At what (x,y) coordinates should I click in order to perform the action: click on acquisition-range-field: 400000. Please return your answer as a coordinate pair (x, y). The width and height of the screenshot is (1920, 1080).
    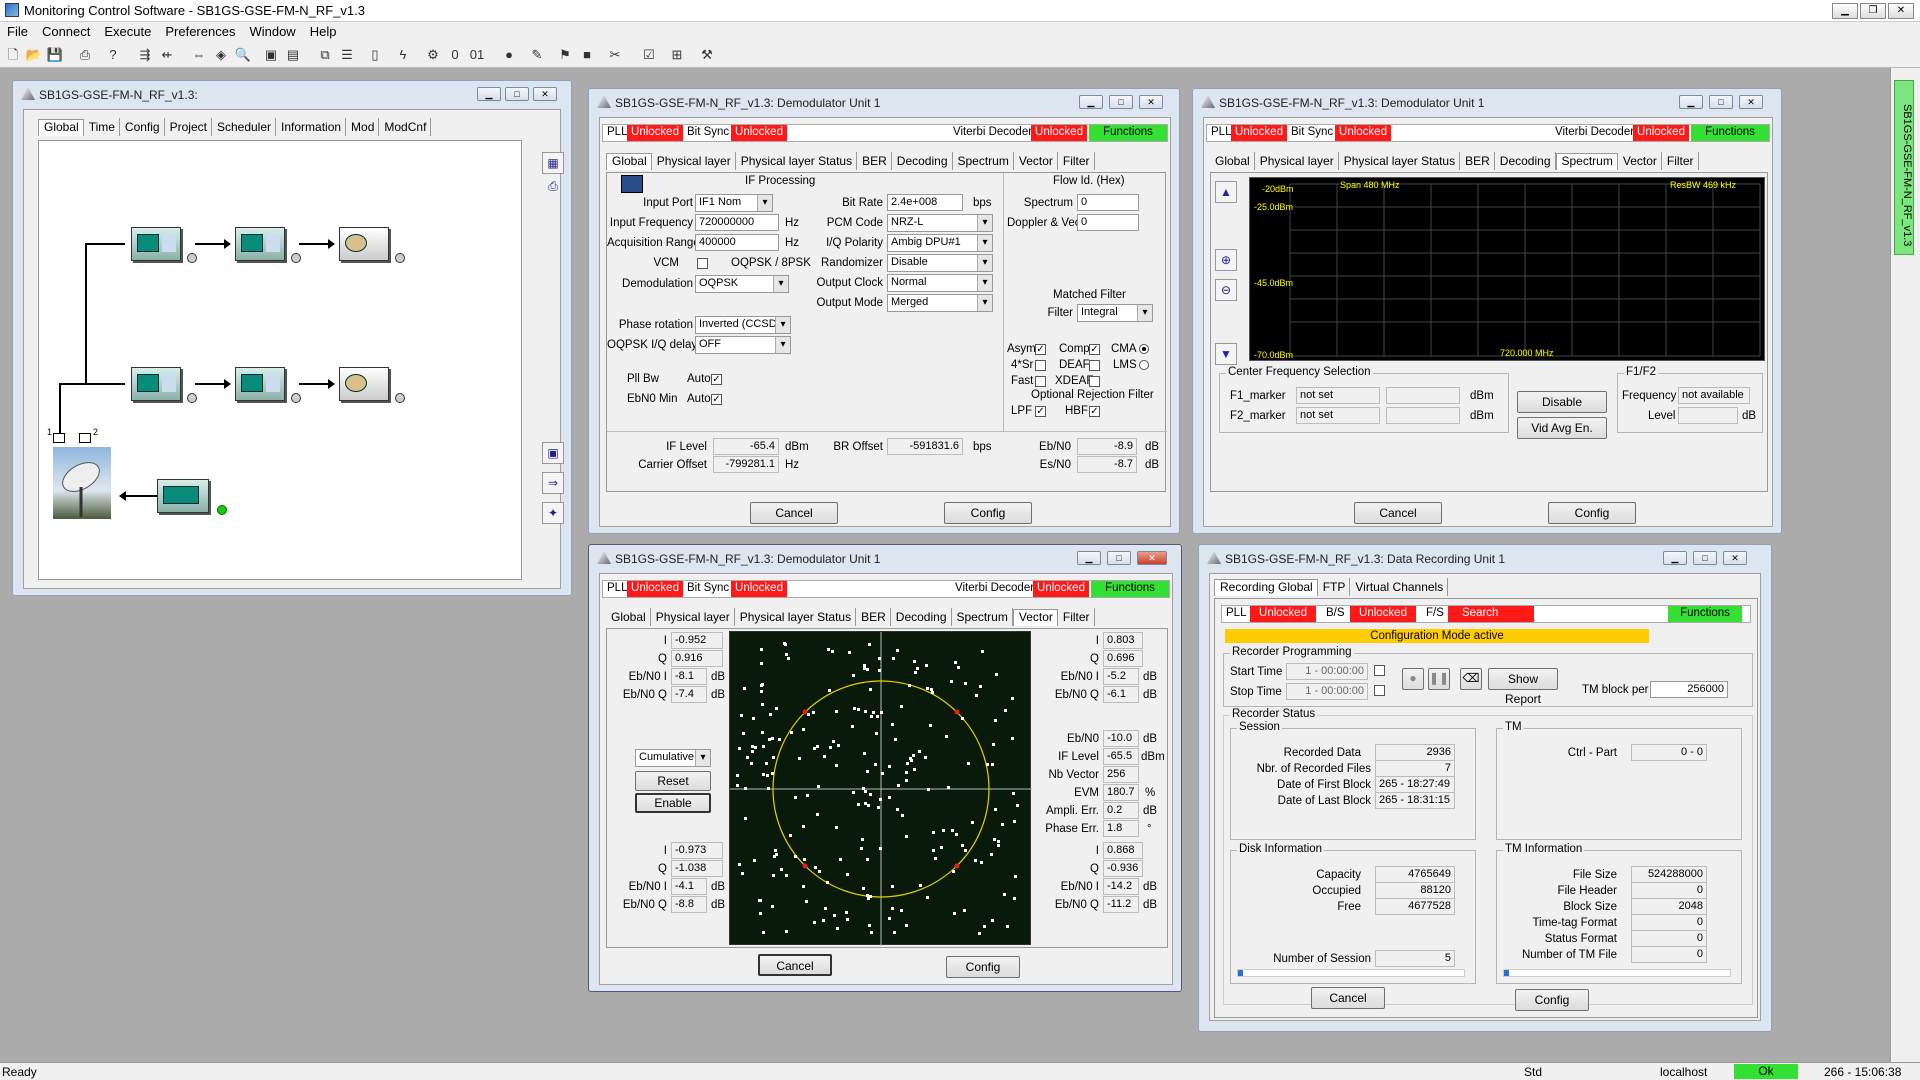
    Looking at the image, I should click on (737, 242).